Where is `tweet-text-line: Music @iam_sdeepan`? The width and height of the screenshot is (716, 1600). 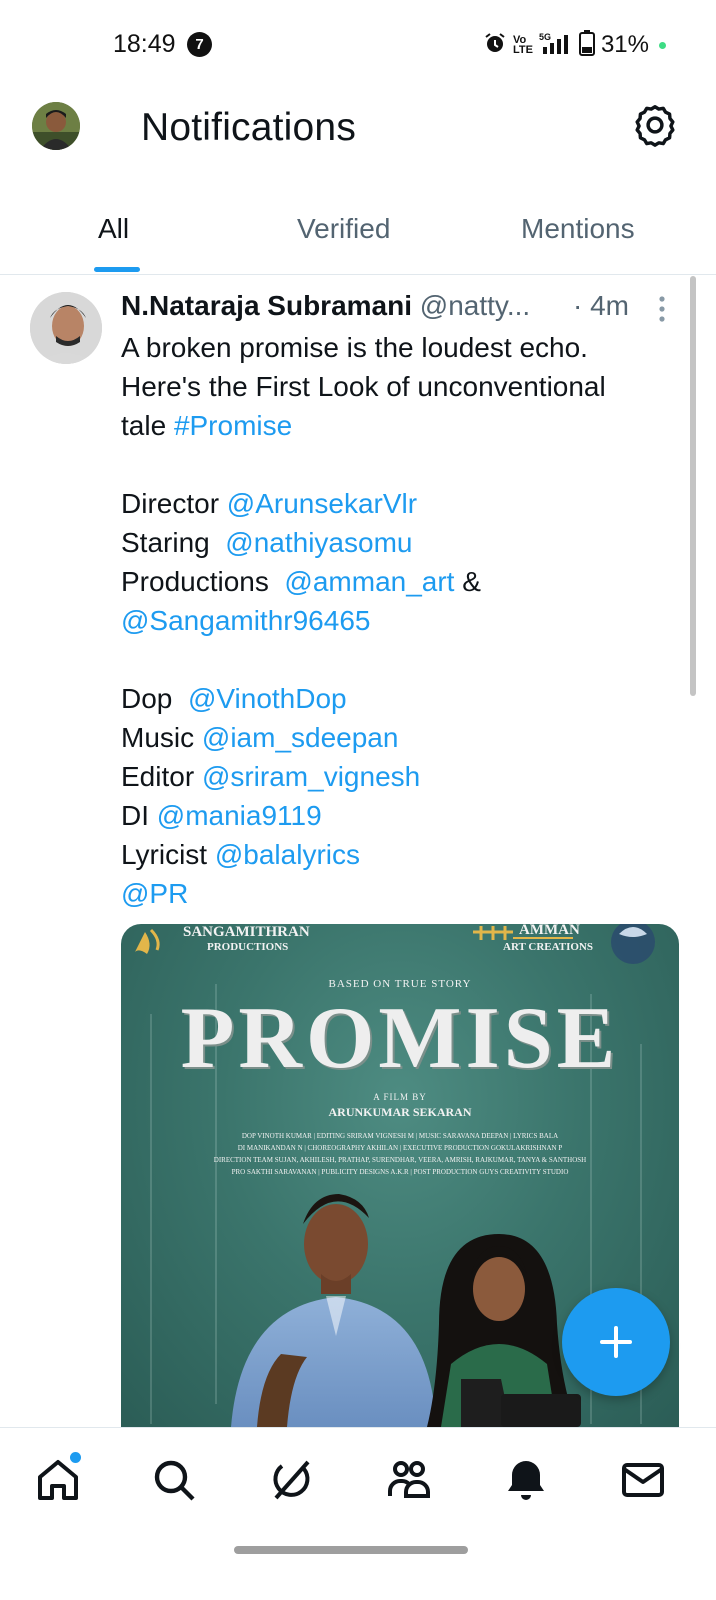 tweet-text-line: Music @iam_sdeepan is located at coordinates (401, 737).